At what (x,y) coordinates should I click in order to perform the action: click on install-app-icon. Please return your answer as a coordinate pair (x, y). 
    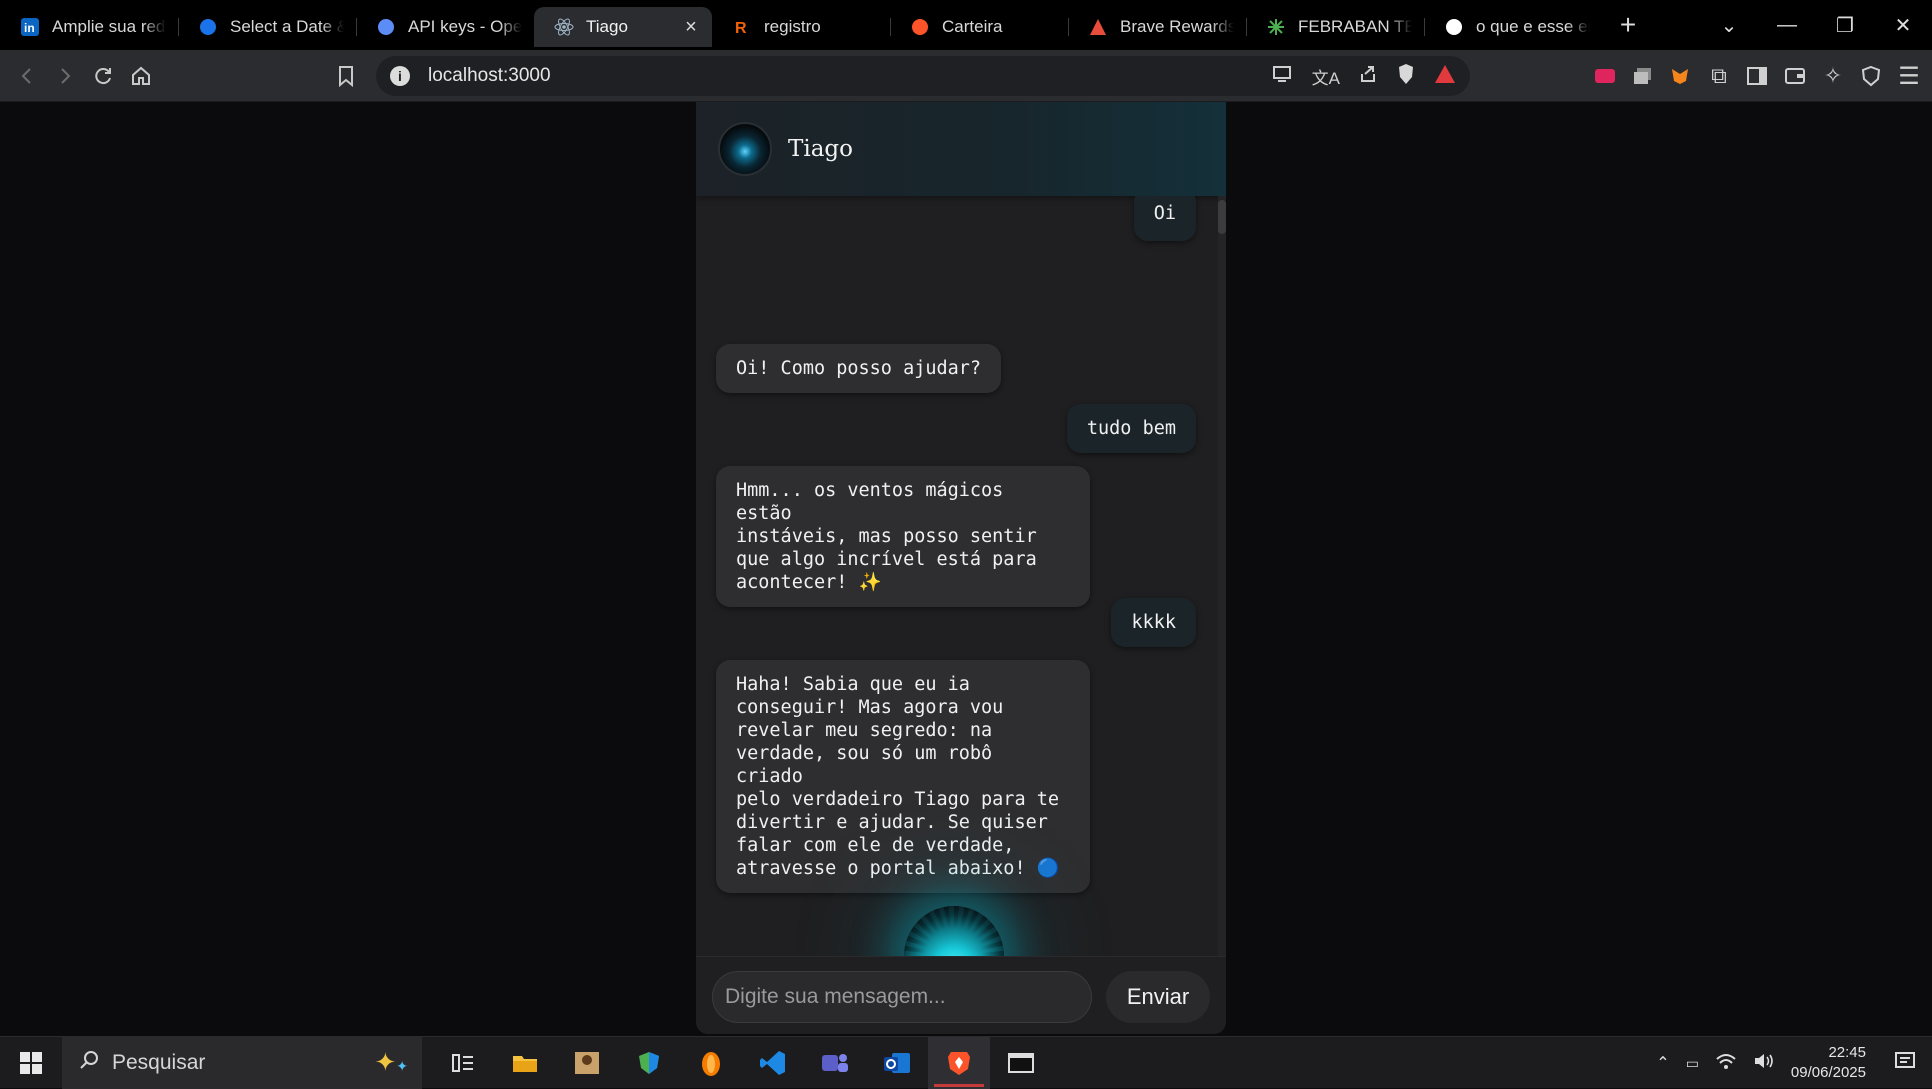
    Looking at the image, I should click on (1283, 76).